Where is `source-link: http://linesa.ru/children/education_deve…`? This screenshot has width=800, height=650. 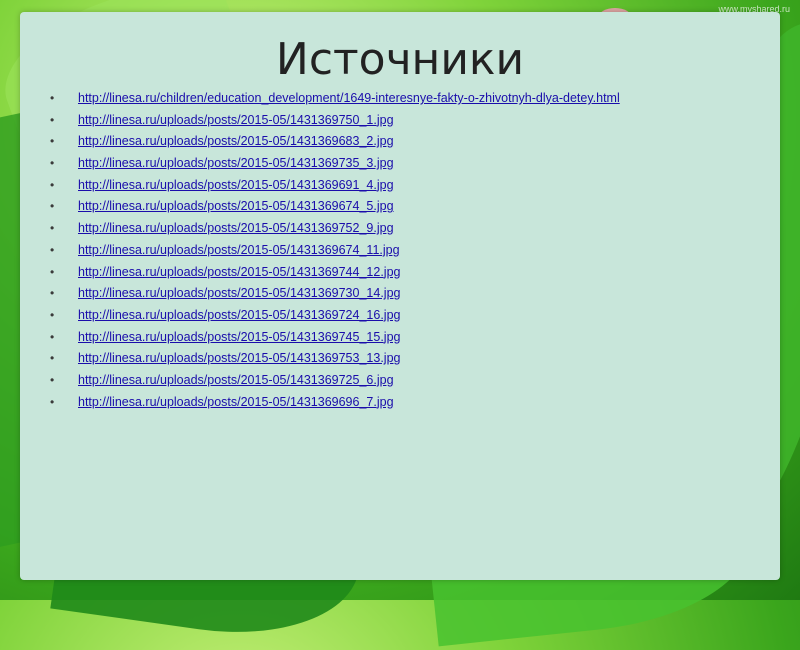
source-link: http://linesa.ru/children/education_deve… is located at coordinates (349, 98).